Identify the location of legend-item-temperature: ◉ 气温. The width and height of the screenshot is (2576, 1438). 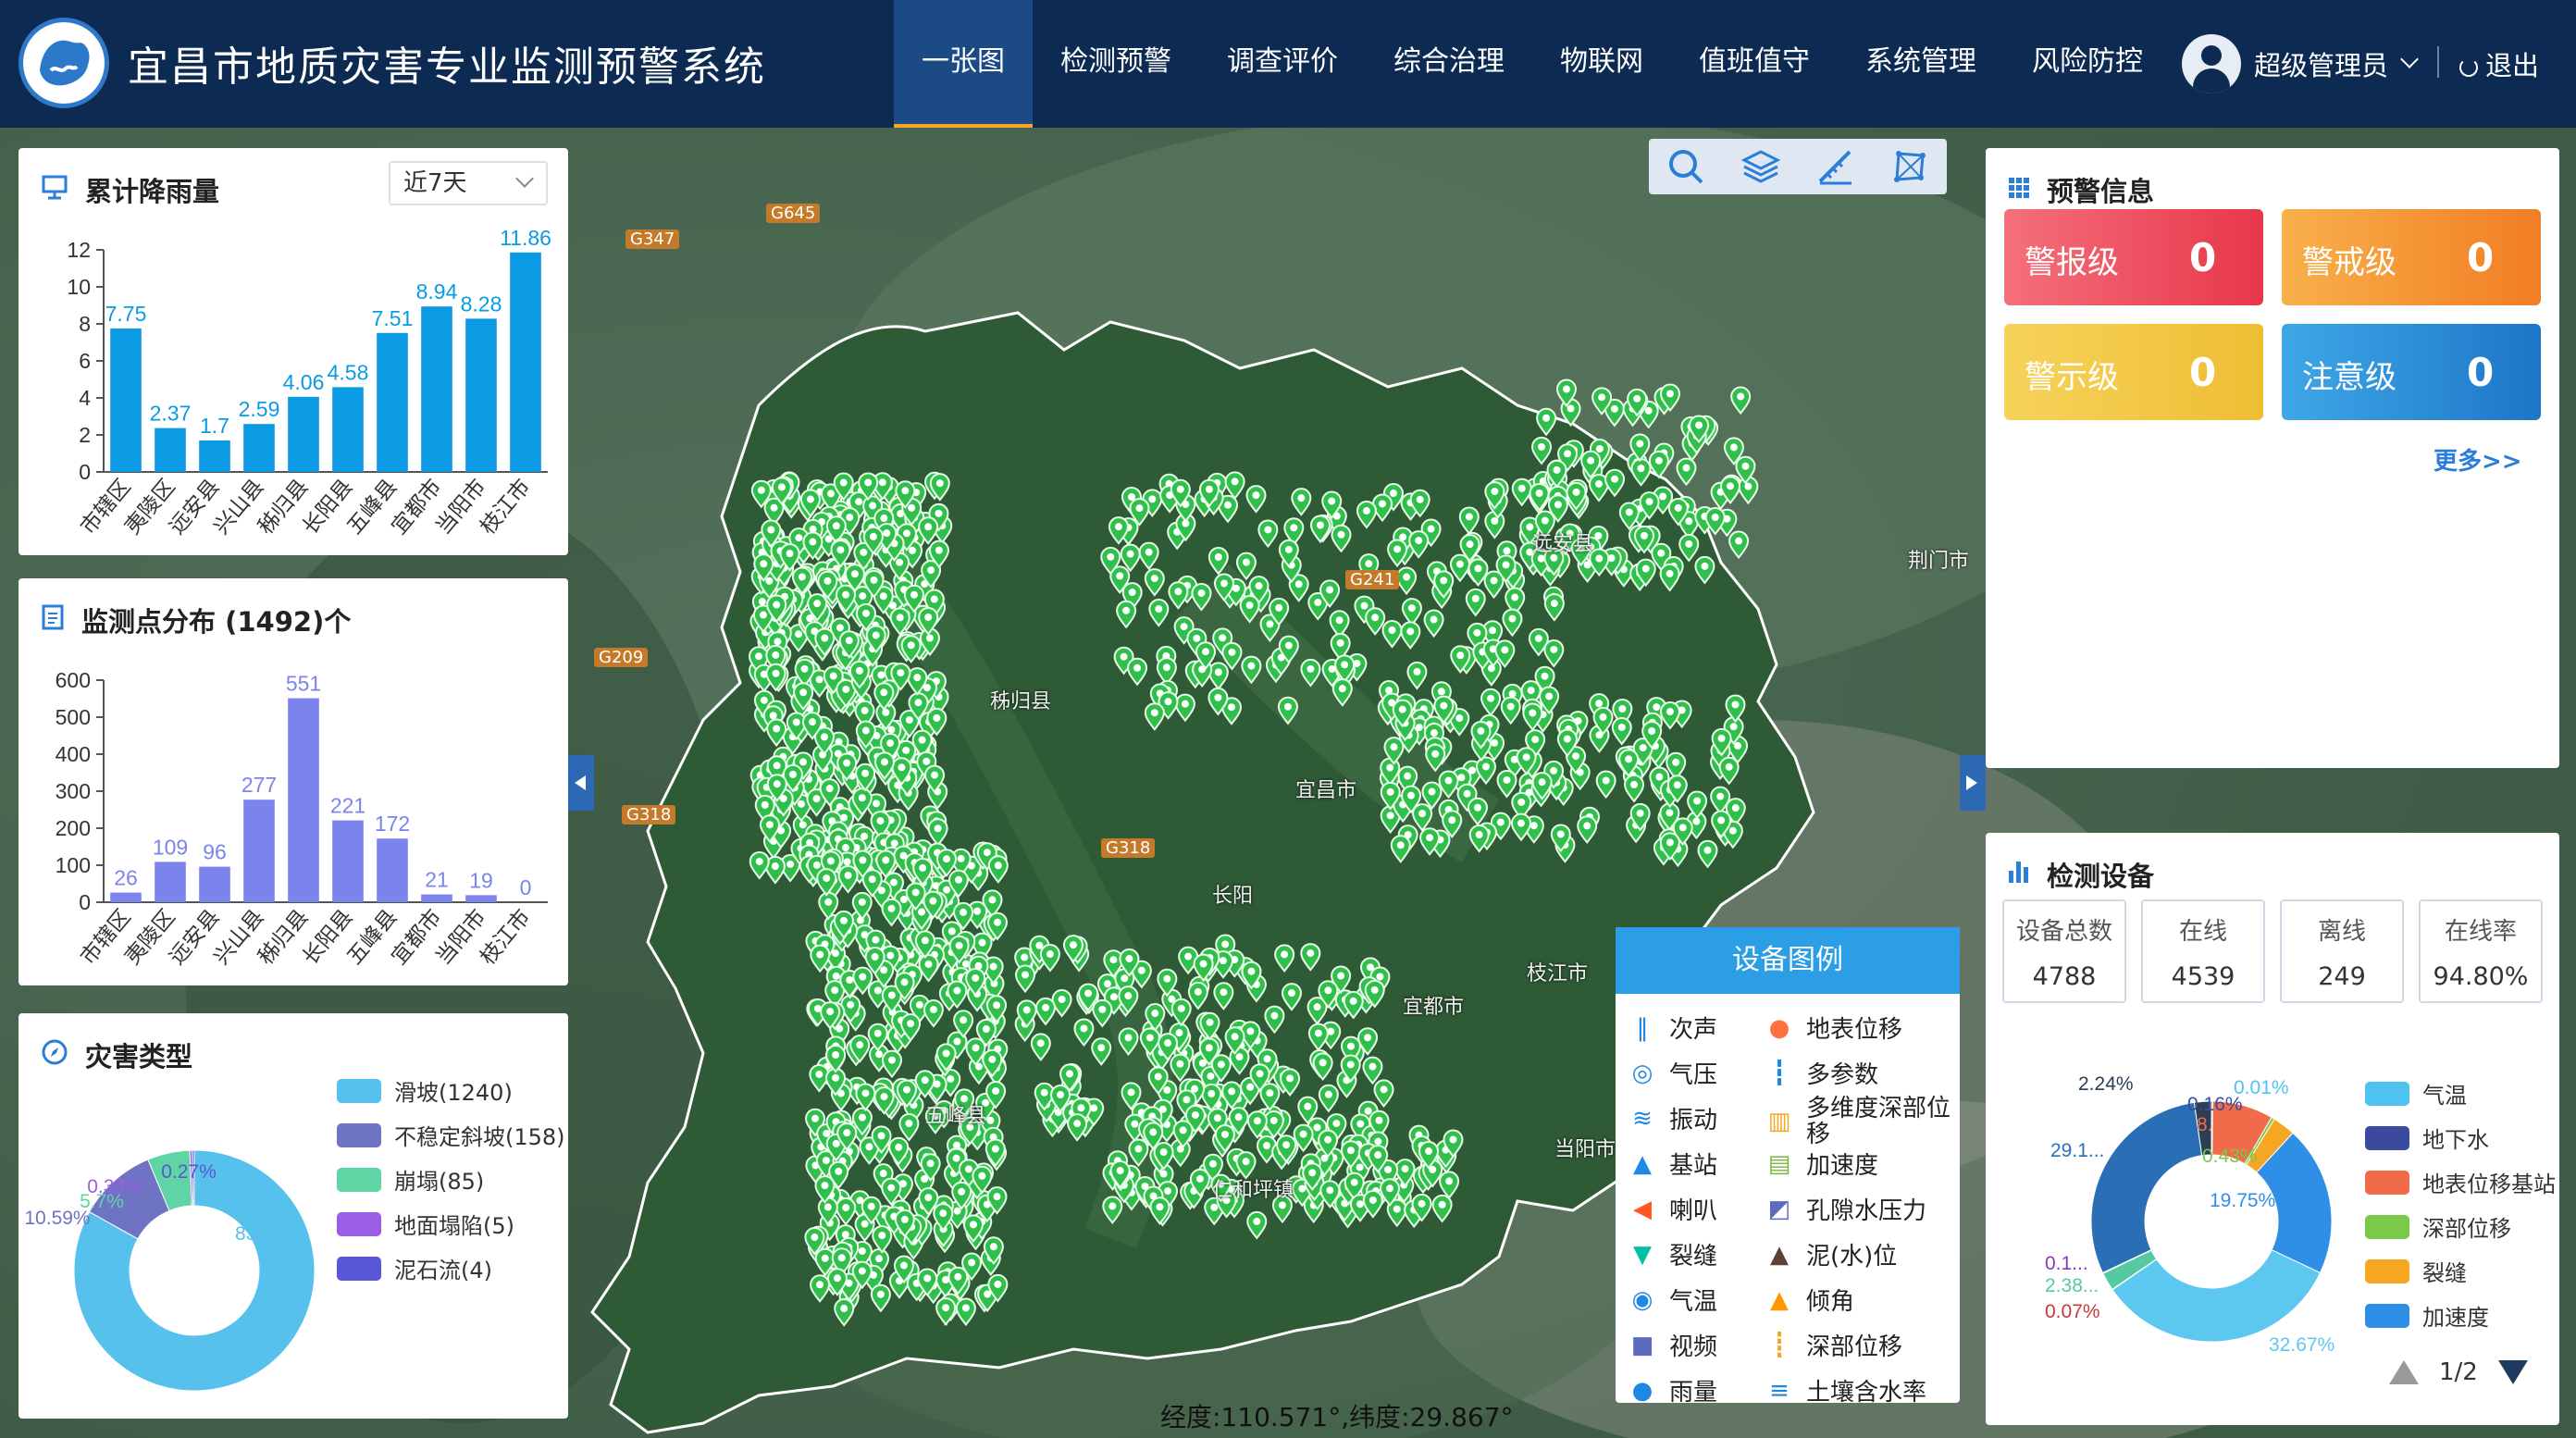
(1672, 1300).